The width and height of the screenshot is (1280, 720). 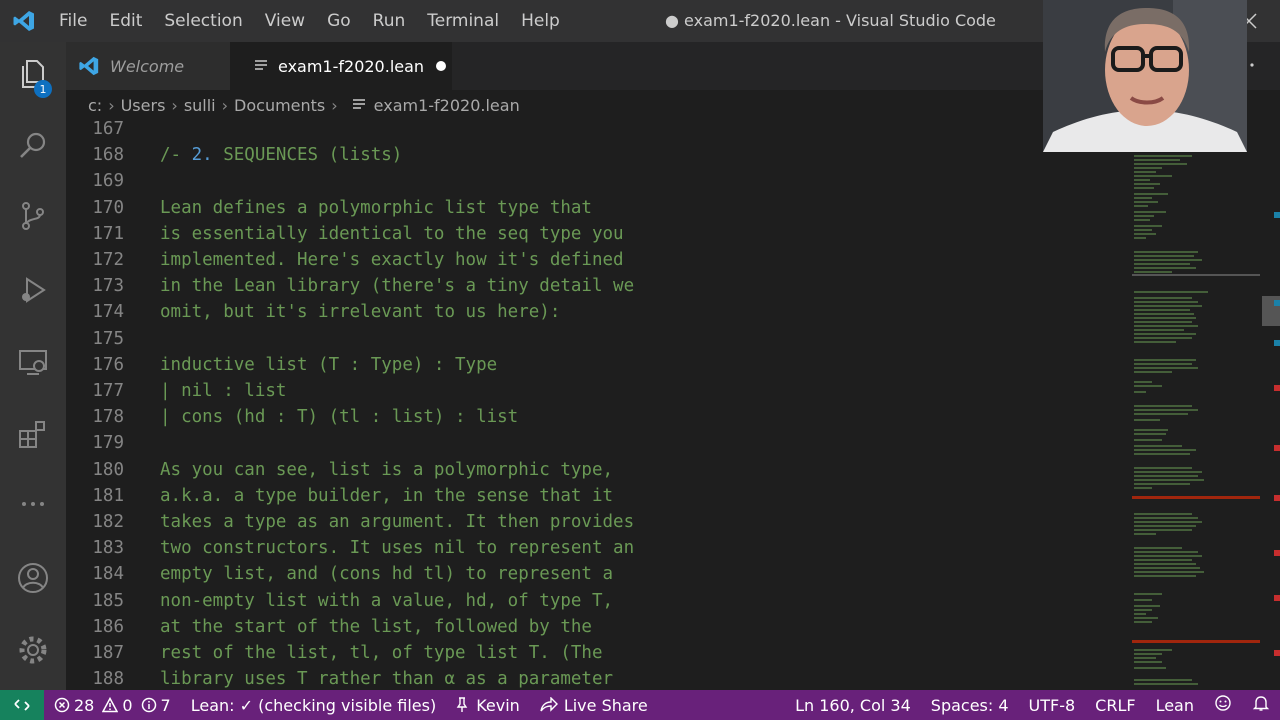 I want to click on breadcrumb-sulli: sulli, so click(x=200, y=105).